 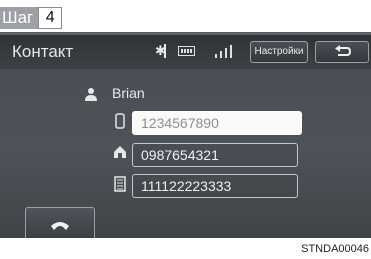 What do you see at coordinates (91, 94) in the screenshot?
I see `person-icon` at bounding box center [91, 94].